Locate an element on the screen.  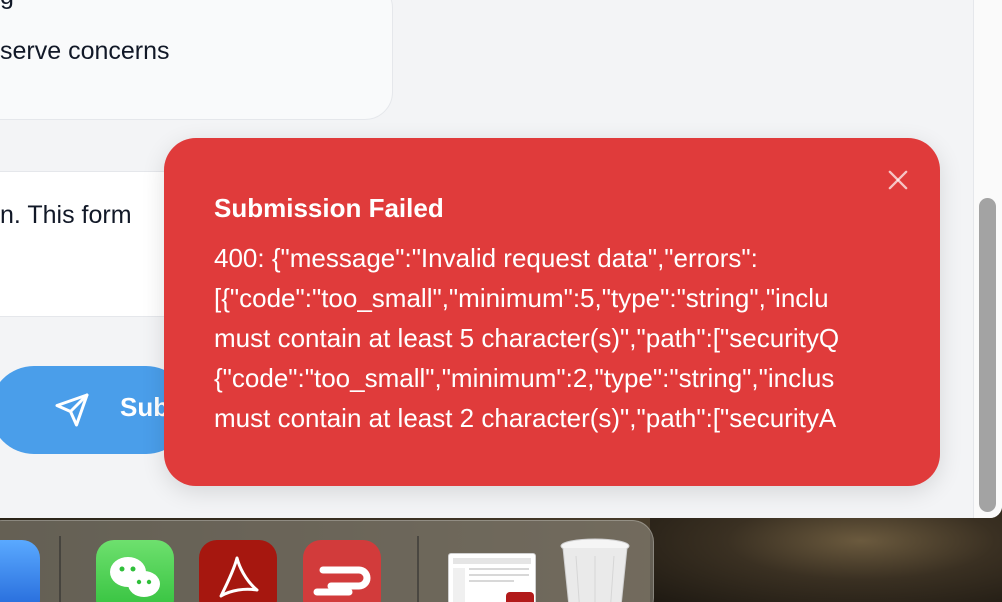
info-card-line-1: g is located at coordinates (7, 5).